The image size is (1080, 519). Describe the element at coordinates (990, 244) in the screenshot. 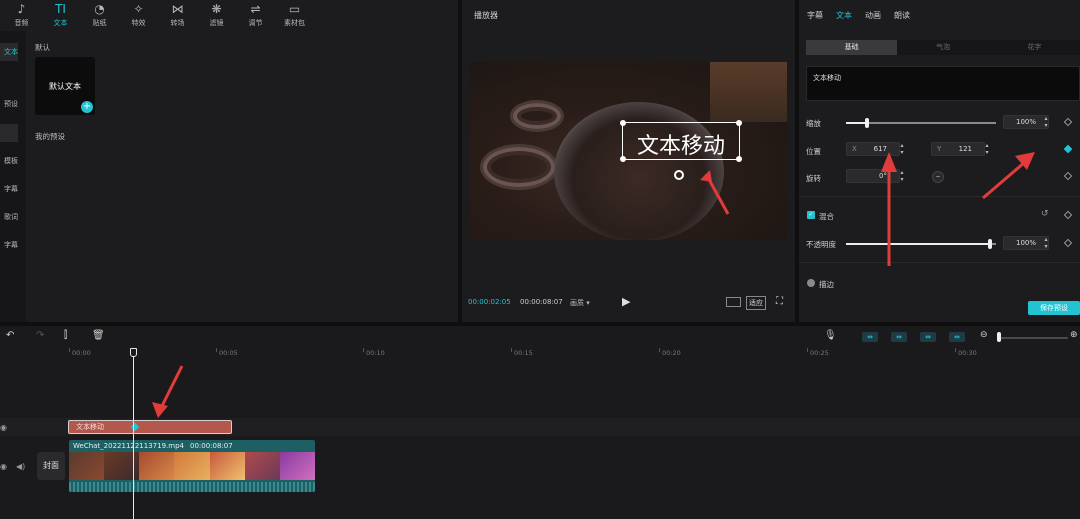

I see `opacity-slider-thumb` at that location.